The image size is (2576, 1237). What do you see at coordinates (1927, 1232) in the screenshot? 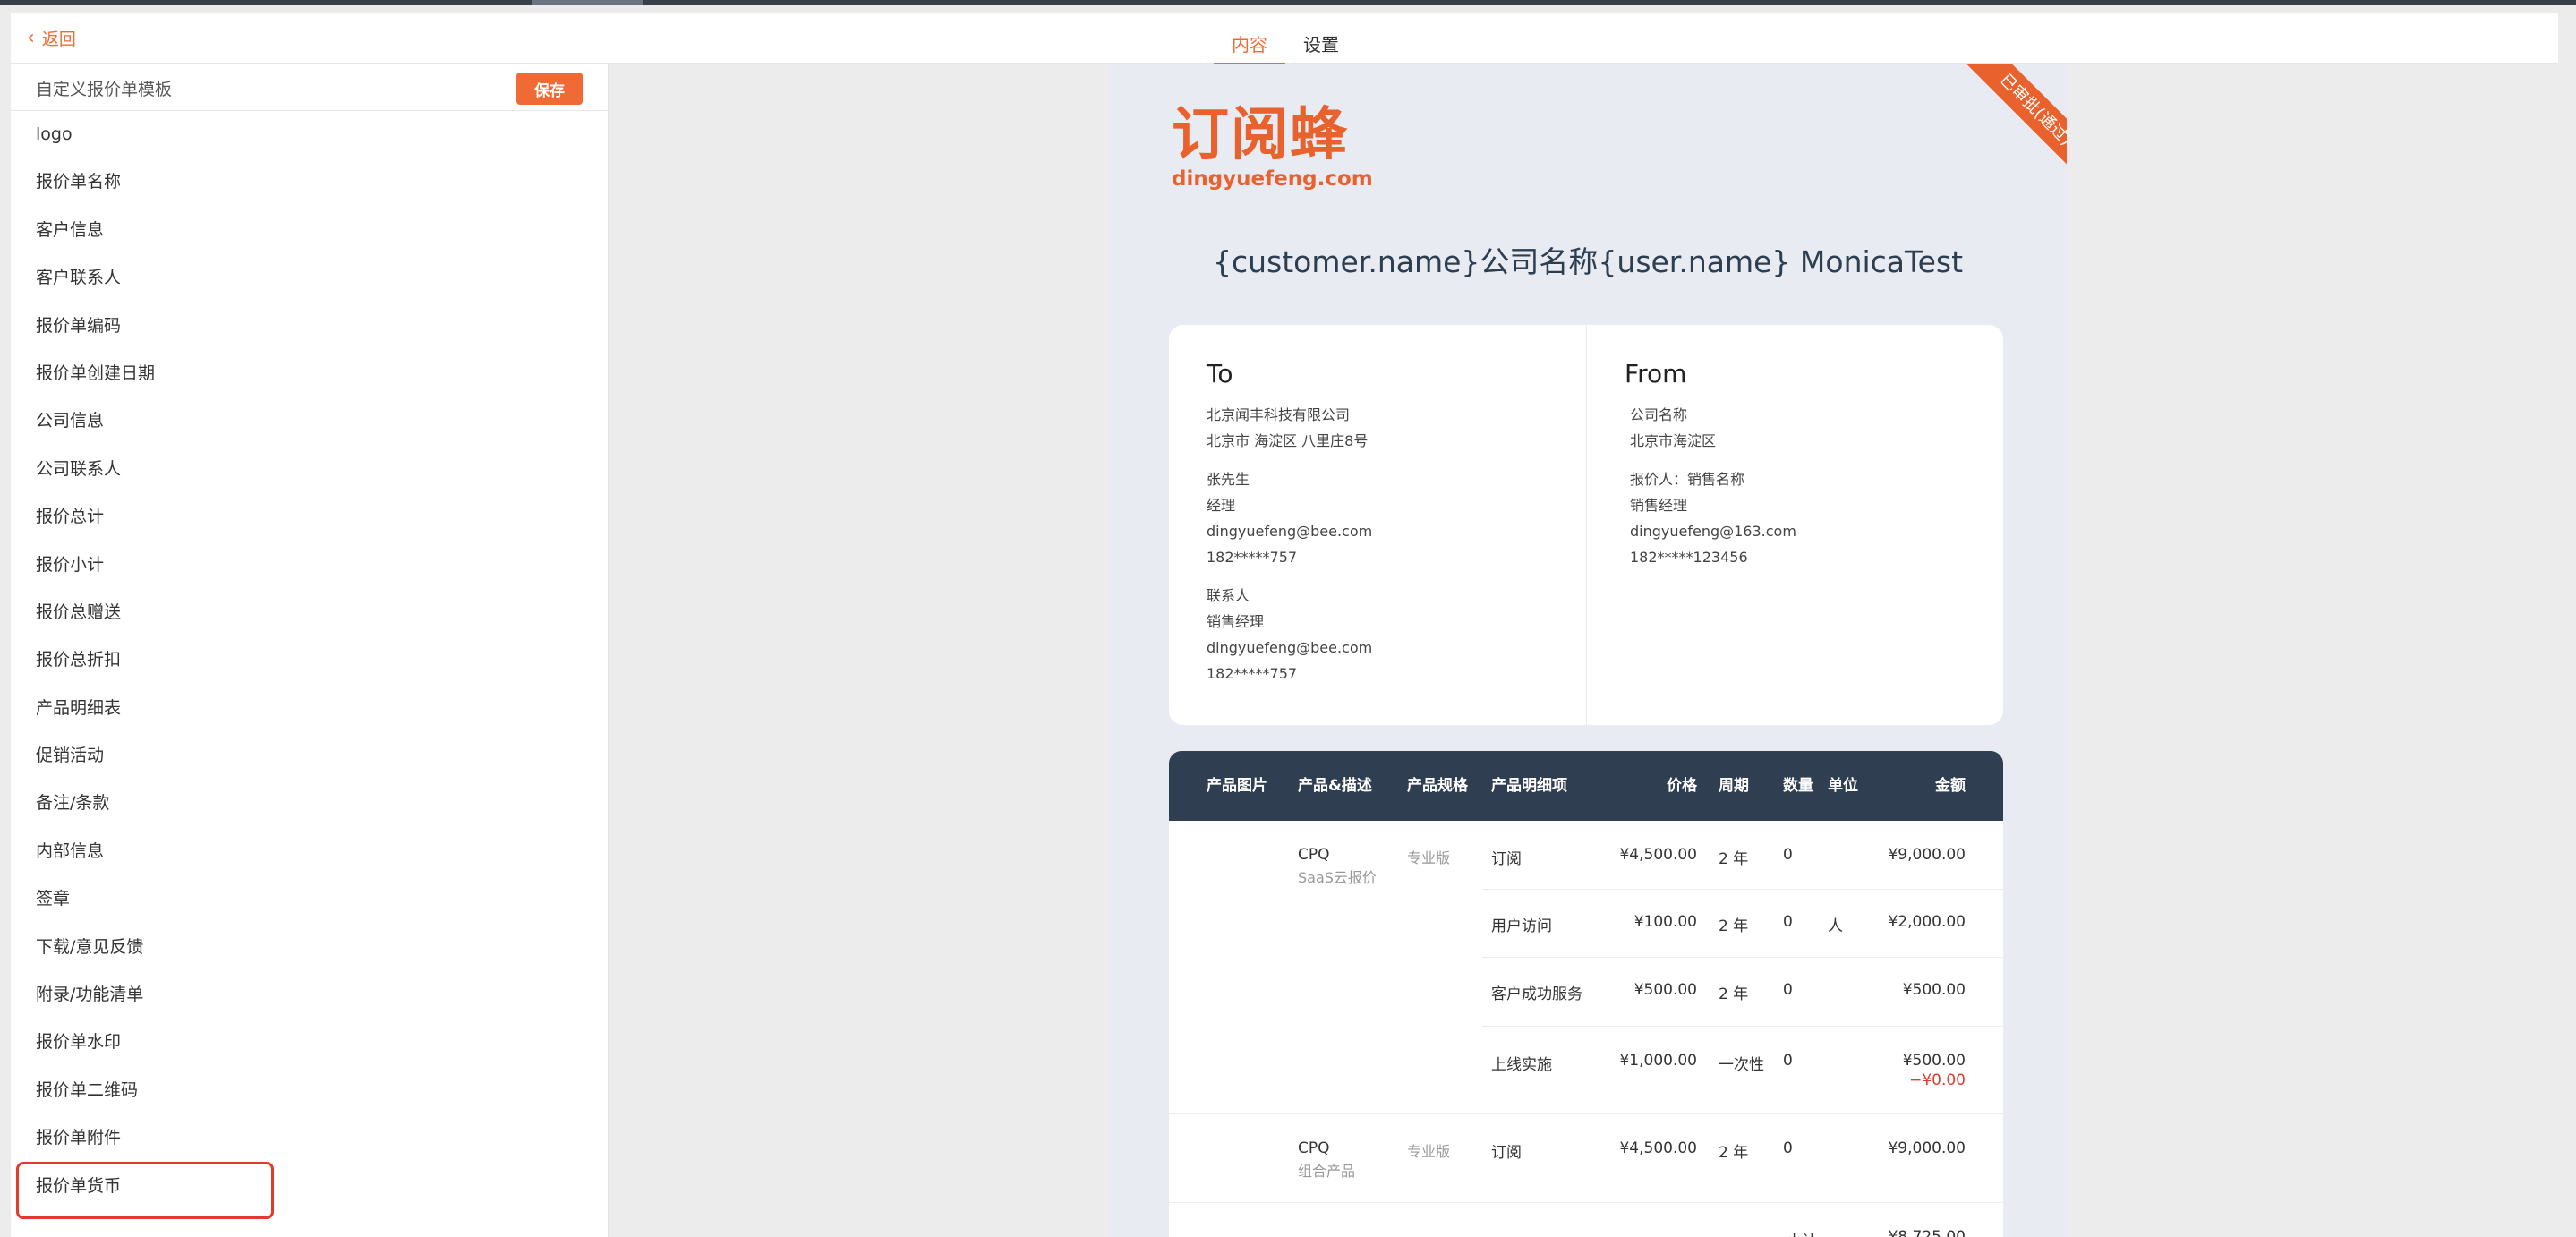
I see `subtotal-value: ¥8,725.00` at bounding box center [1927, 1232].